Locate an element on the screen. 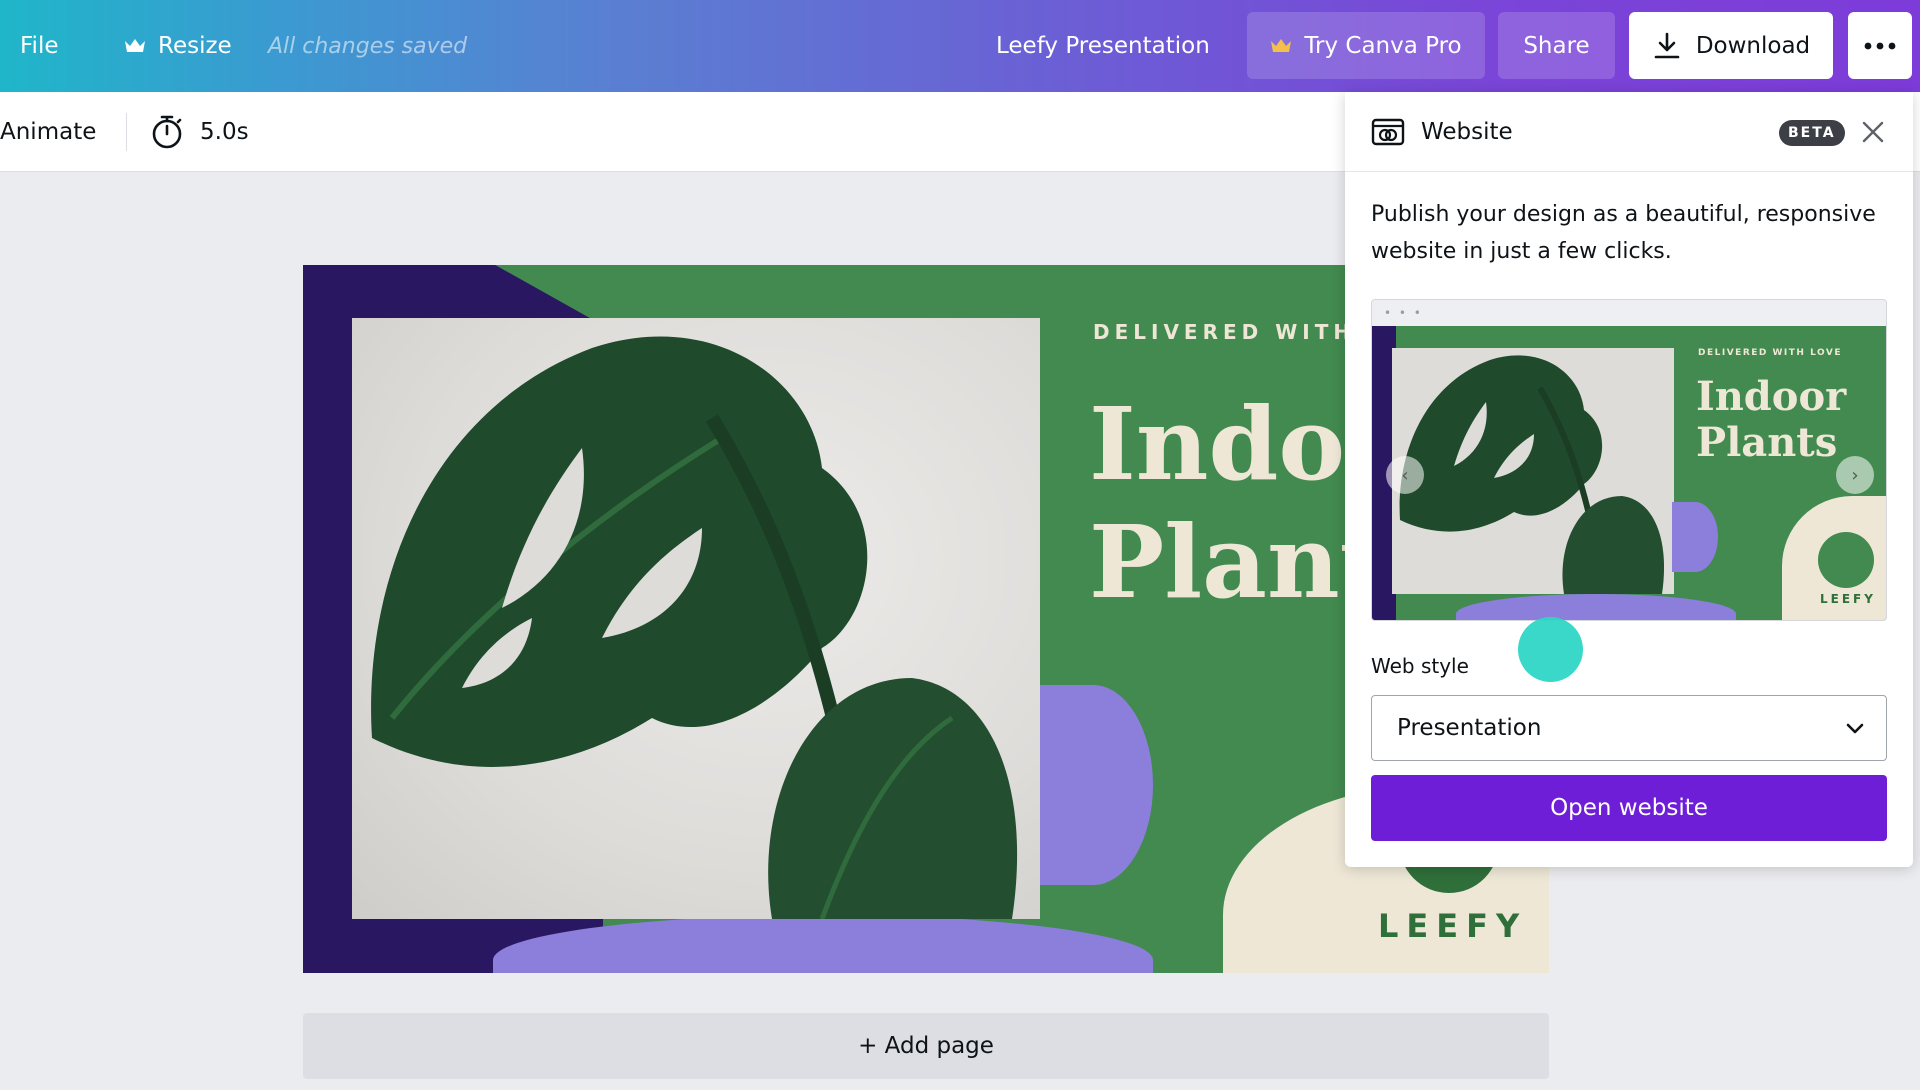 The height and width of the screenshot is (1090, 1920). beta-badge: BETA is located at coordinates (1812, 133).